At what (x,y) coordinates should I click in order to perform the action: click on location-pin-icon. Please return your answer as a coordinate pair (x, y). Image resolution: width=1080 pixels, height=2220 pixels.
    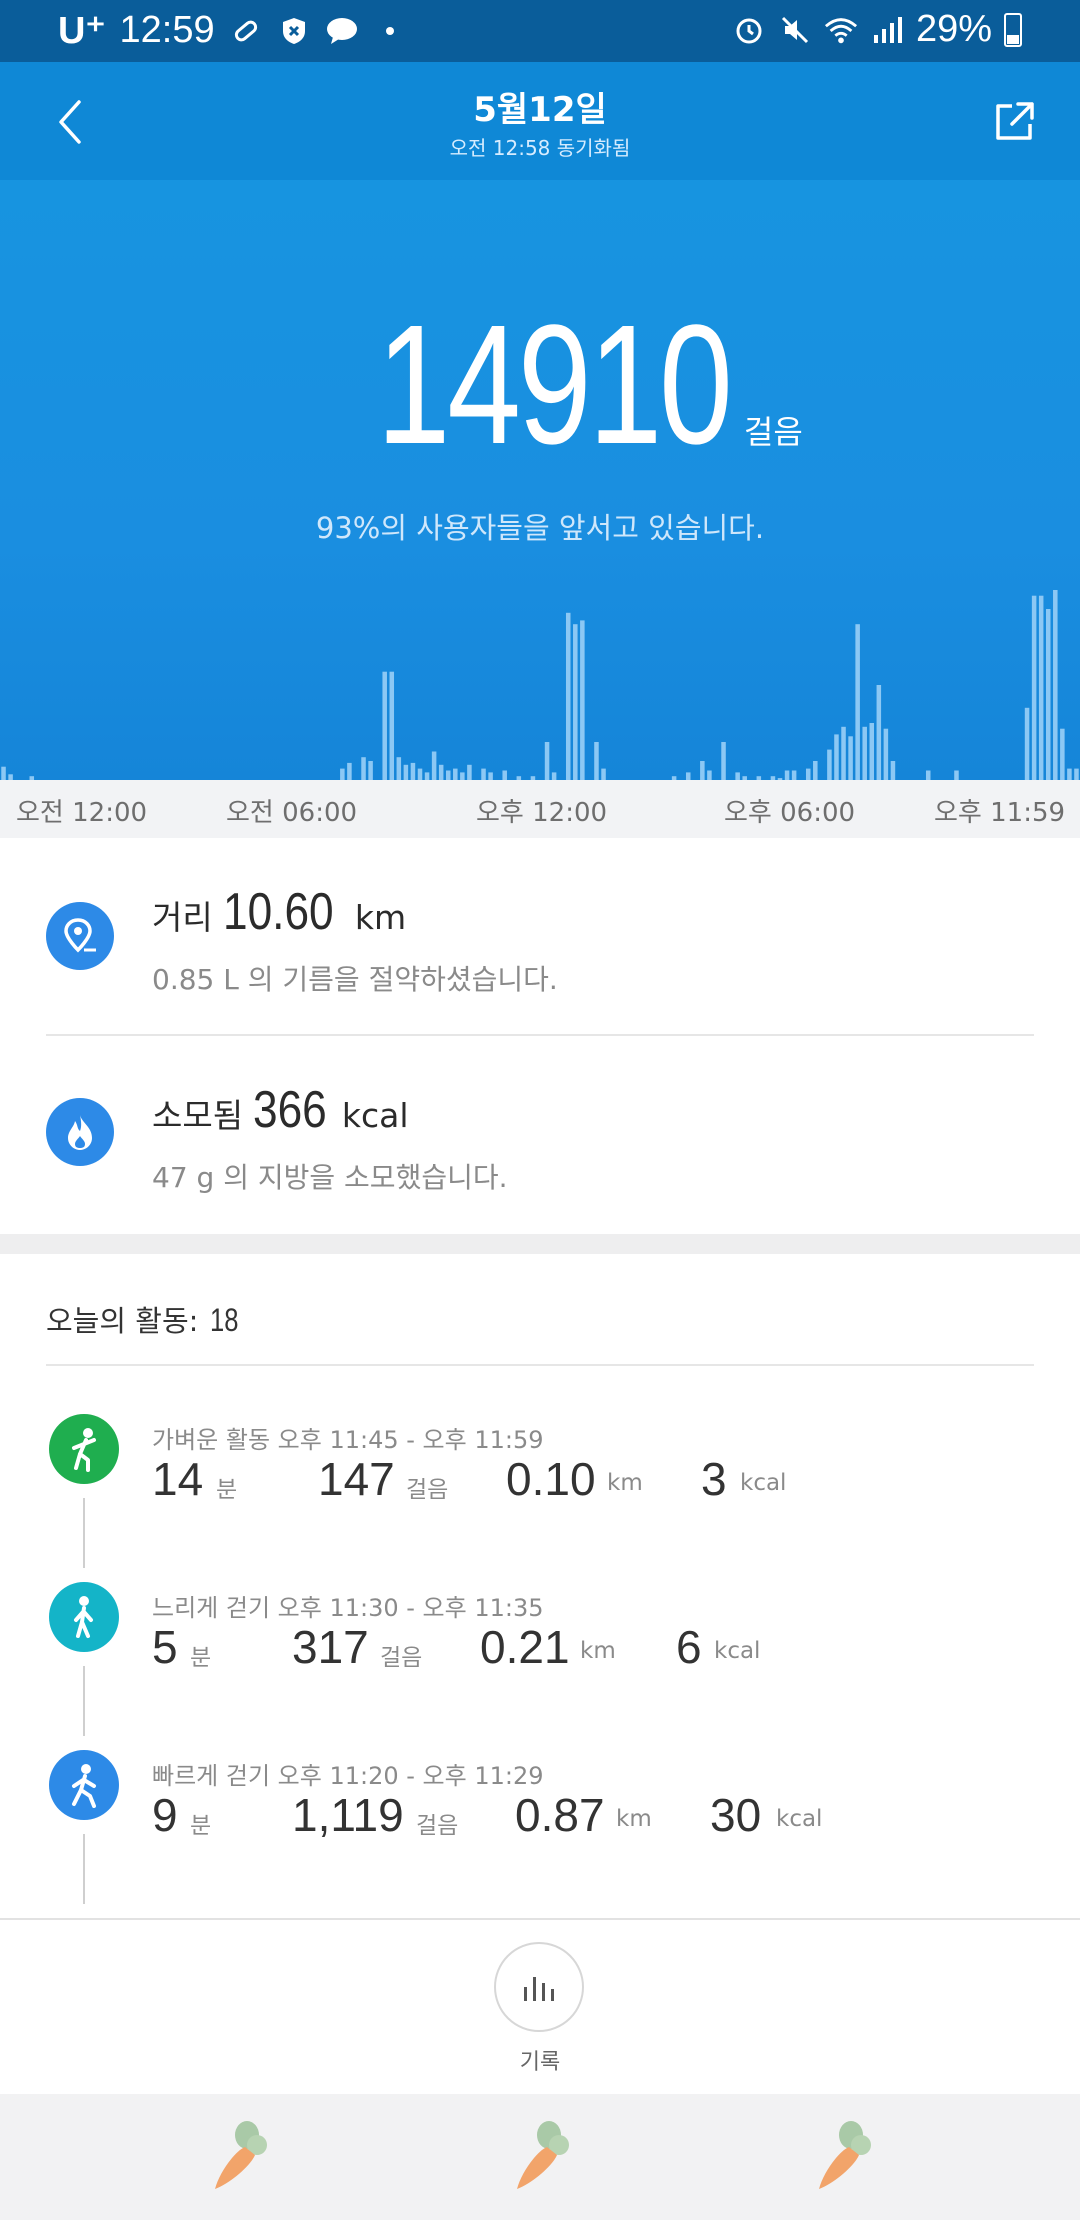
    Looking at the image, I should click on (80, 936).